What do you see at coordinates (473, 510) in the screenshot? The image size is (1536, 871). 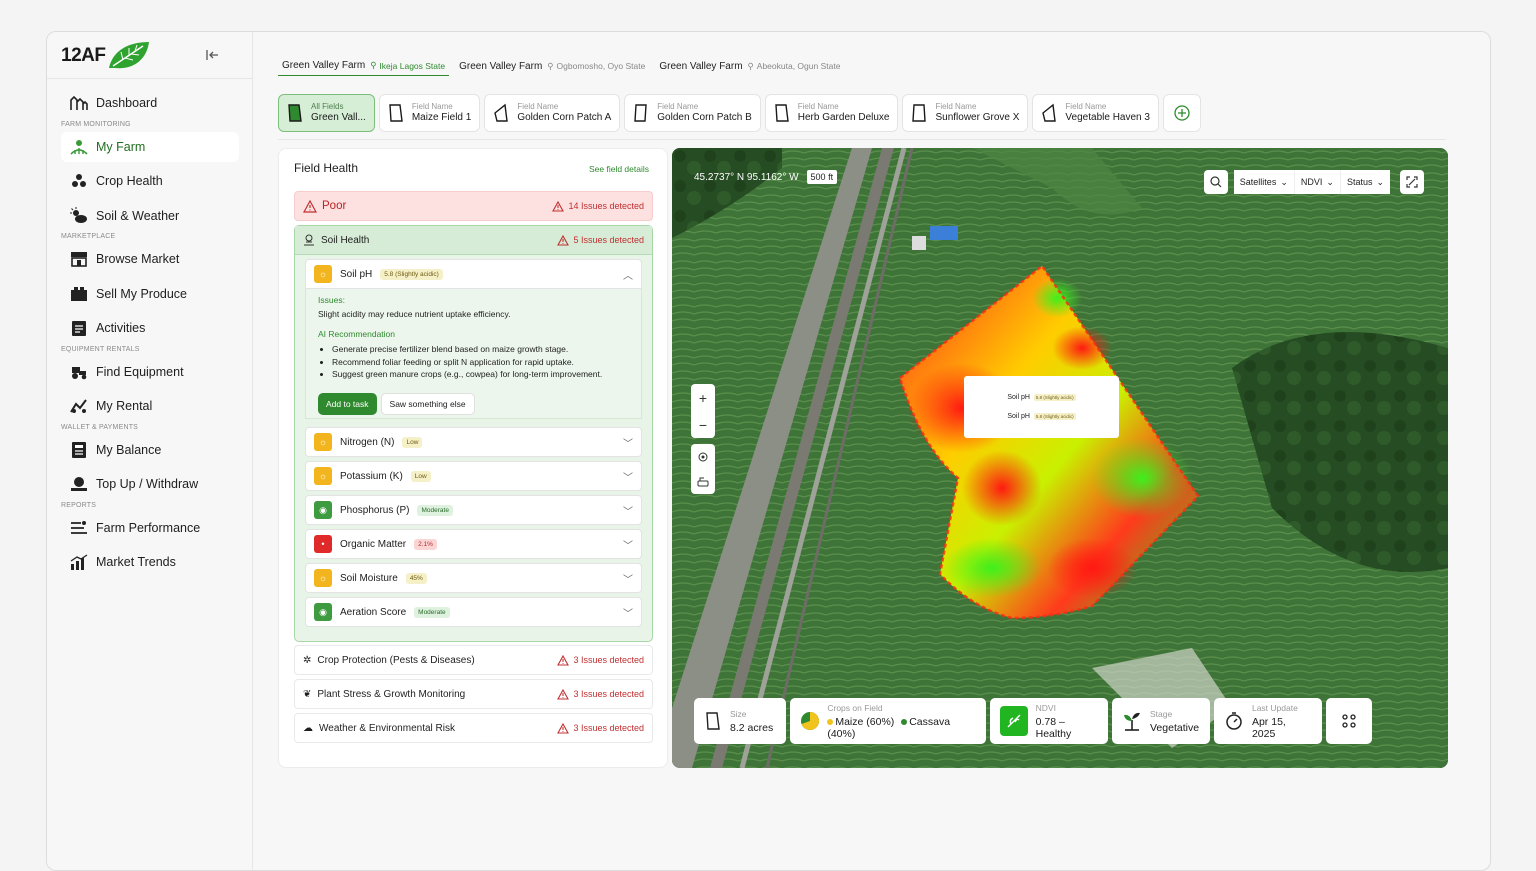 I see `phosphorus-row: ◉ Phosphorus (P) Moderate ﹀` at bounding box center [473, 510].